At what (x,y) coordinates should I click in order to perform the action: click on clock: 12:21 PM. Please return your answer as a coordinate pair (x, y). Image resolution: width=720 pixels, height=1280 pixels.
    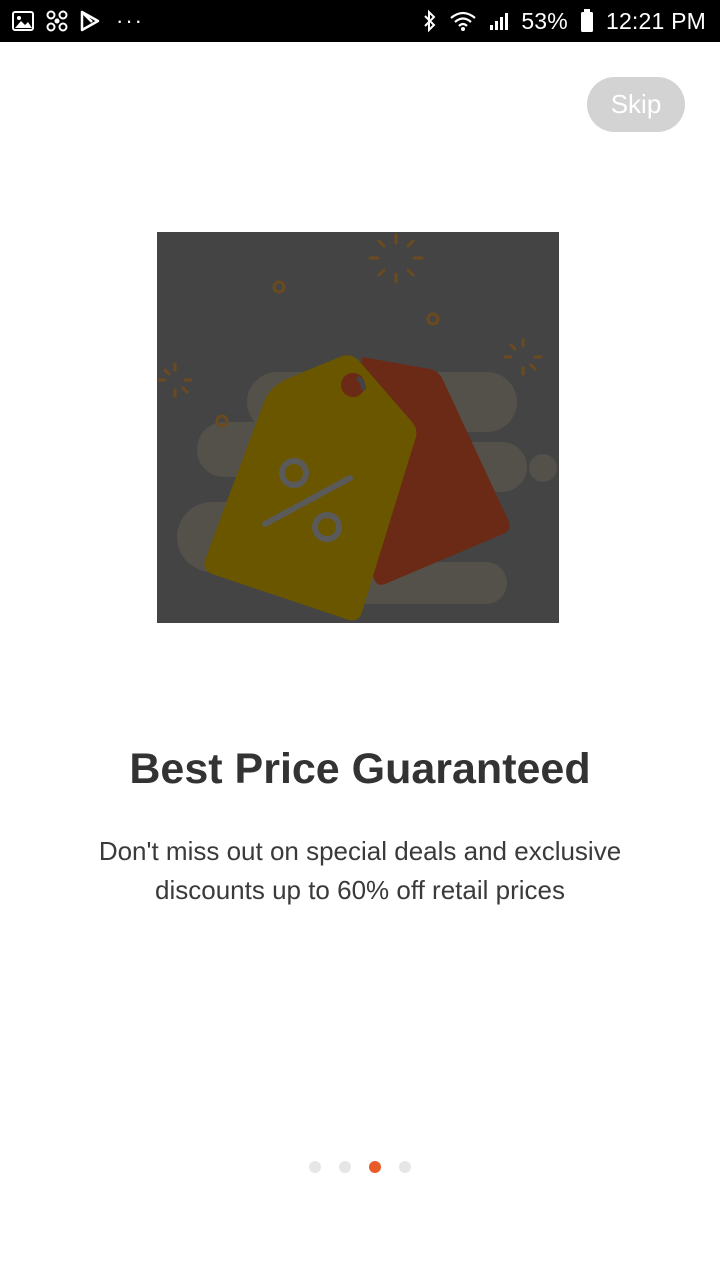
    Looking at the image, I should click on (655, 20).